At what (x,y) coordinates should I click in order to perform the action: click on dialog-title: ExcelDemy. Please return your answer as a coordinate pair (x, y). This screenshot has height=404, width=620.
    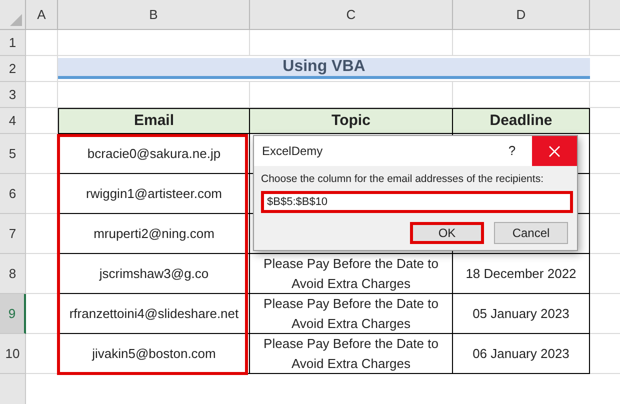
    Looking at the image, I should click on (292, 151).